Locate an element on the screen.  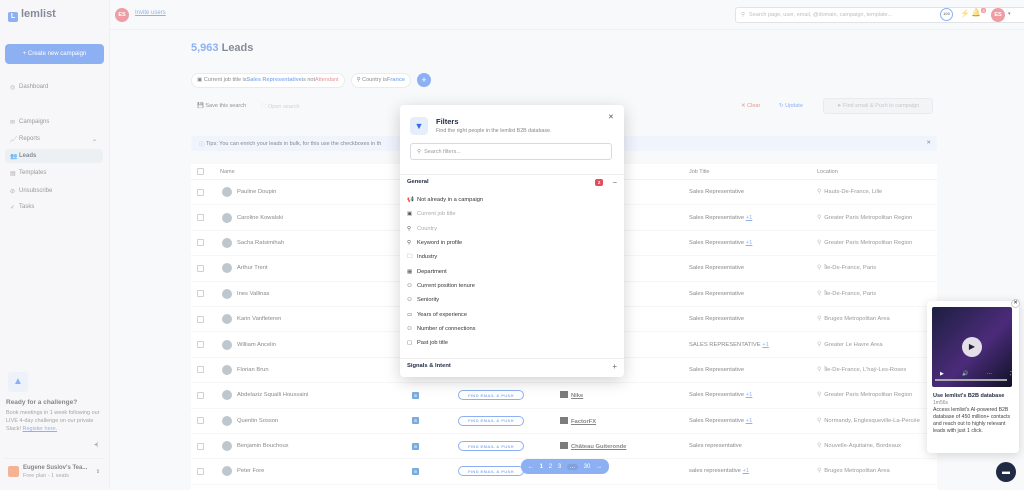
filter-option-label: Seniority is located at coordinates (428, 300).